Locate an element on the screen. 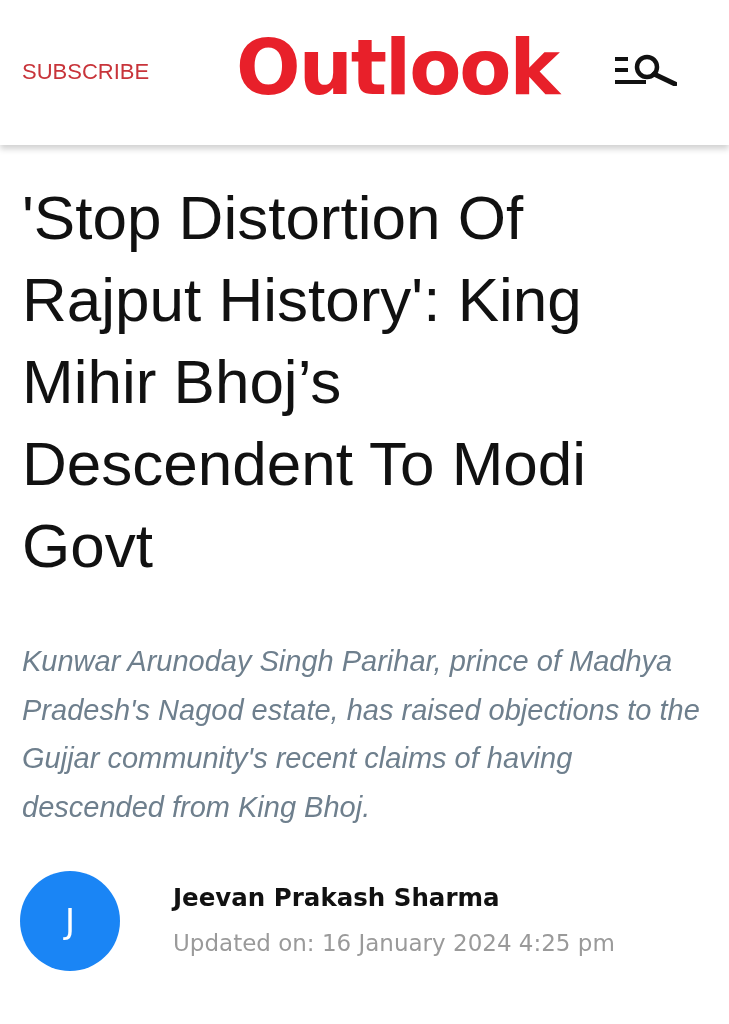 The height and width of the screenshot is (1024, 729). subscribe-link: SUBSCRIBE is located at coordinates (86, 71).